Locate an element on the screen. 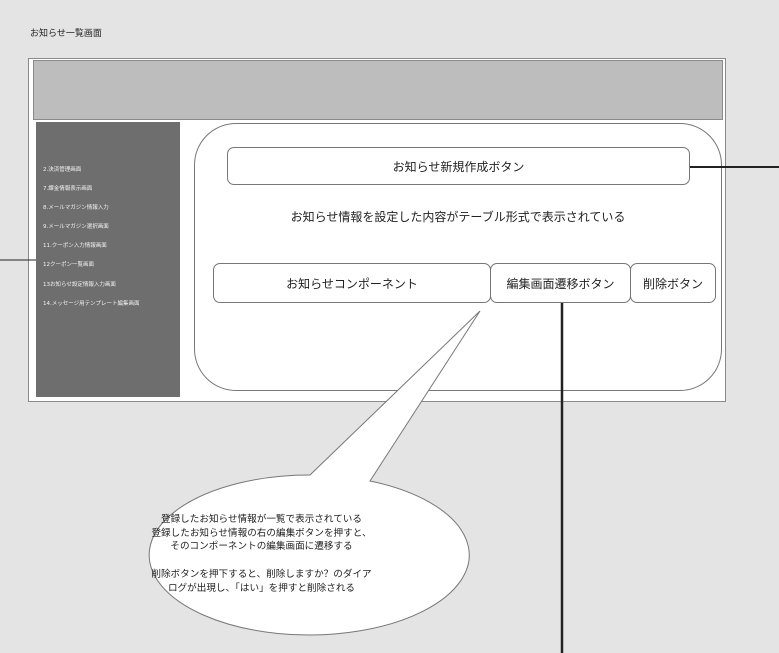  callout-line: そのコンポーネントの編集画面に遷移する is located at coordinates (261, 547).